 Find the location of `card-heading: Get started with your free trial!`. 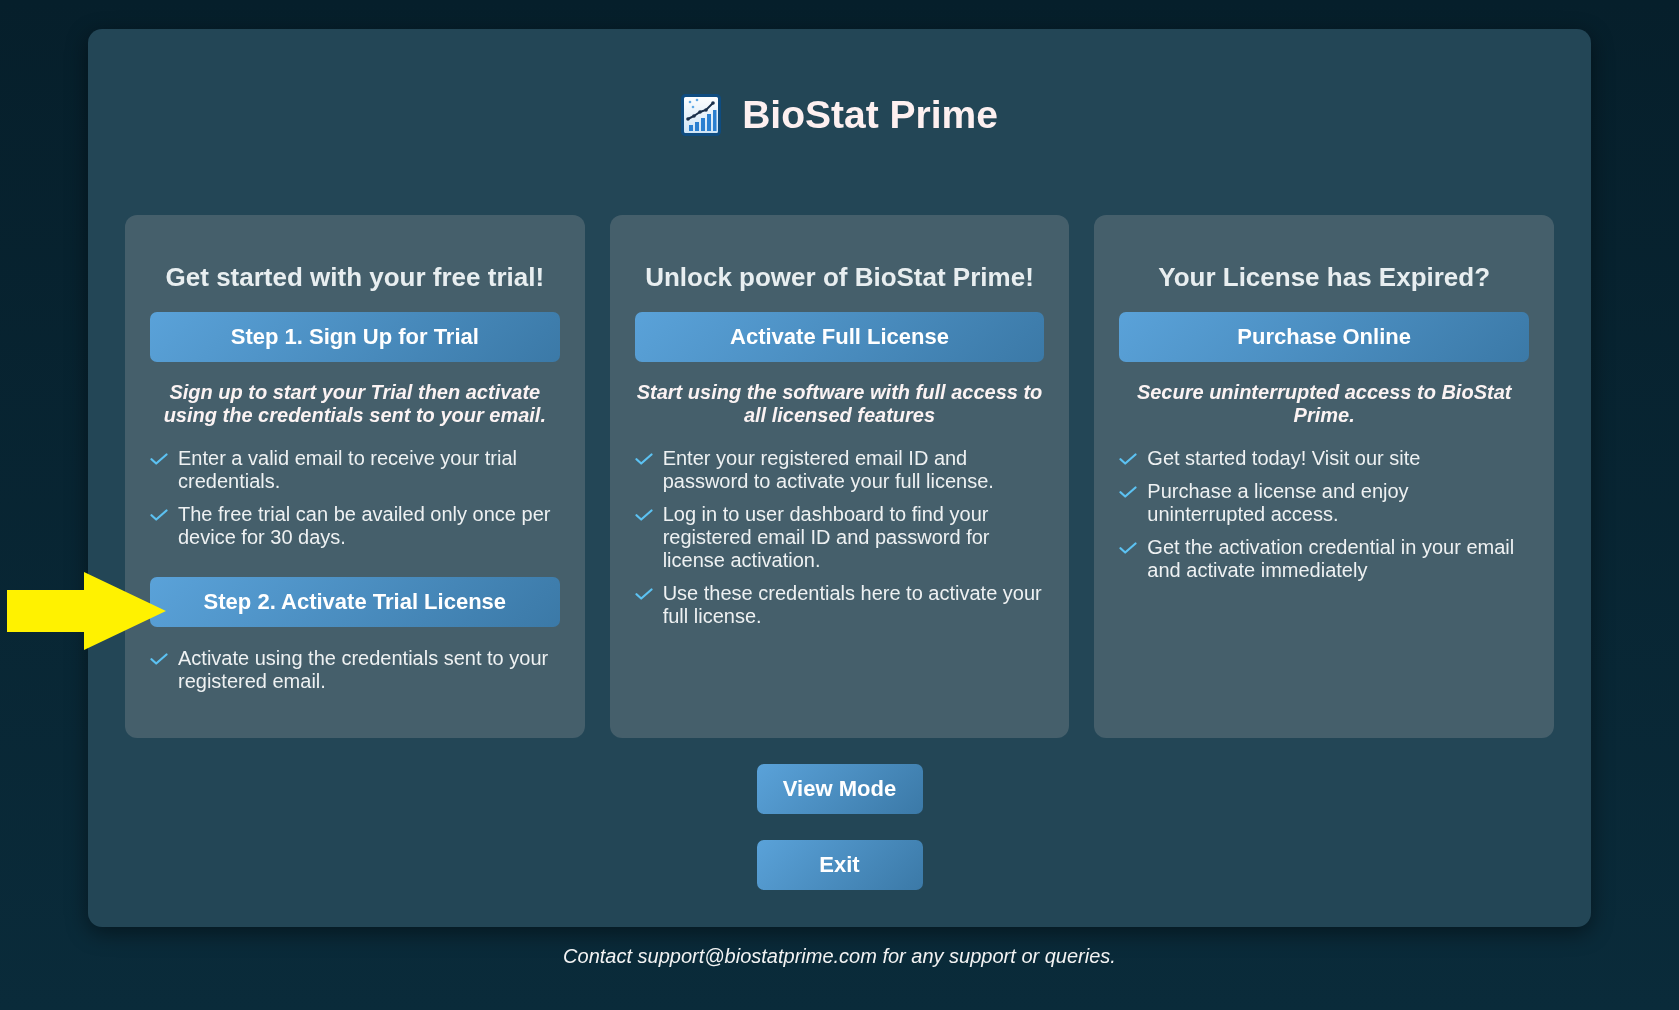

card-heading: Get started with your free trial! is located at coordinates (355, 277).